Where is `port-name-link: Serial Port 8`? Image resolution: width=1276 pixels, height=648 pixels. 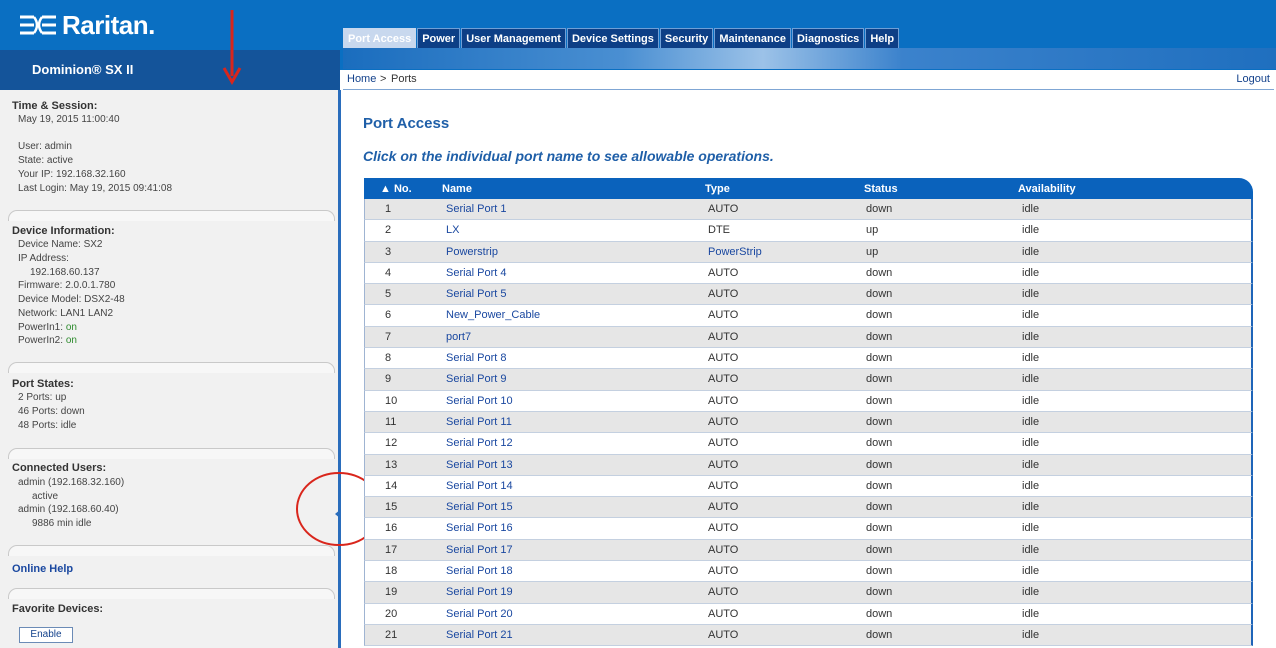
port-name-link: Serial Port 8 is located at coordinates (476, 358).